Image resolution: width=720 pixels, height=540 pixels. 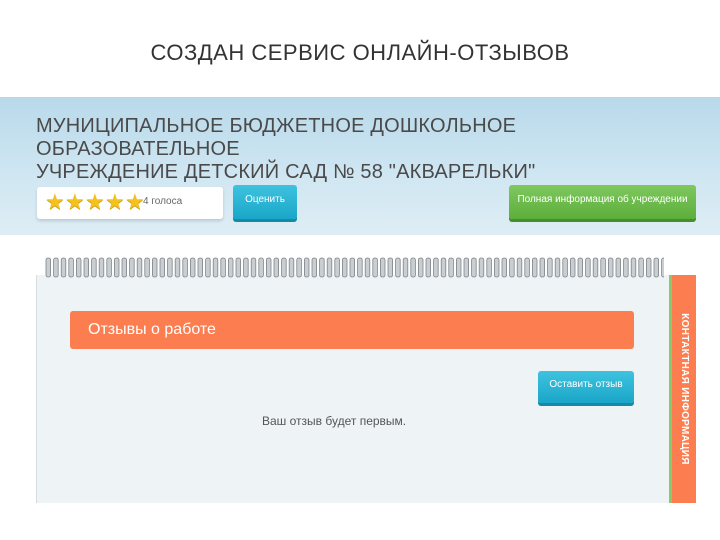 I want to click on reviews-header: Отзывы о работе, so click(x=352, y=330).